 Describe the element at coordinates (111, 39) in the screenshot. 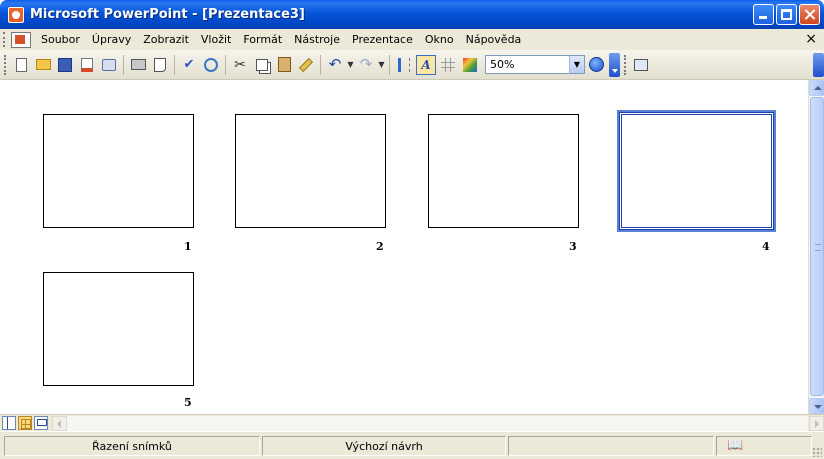

I see `menu-upravy: Úpravy` at that location.